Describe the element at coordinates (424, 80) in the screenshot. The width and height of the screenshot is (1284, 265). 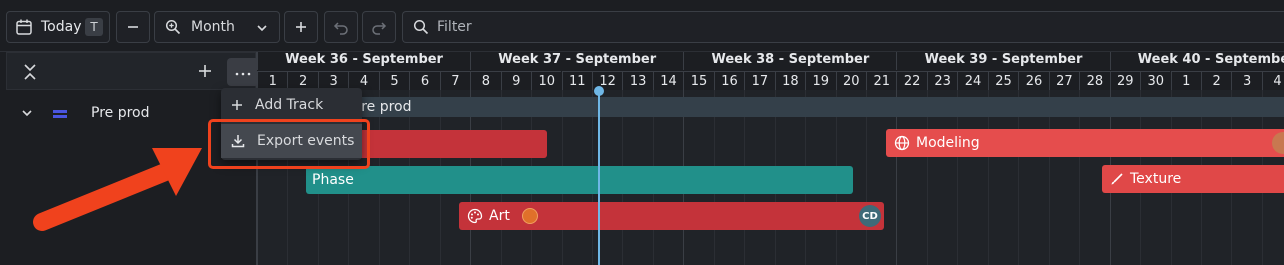
I see `day-label: 6` at that location.